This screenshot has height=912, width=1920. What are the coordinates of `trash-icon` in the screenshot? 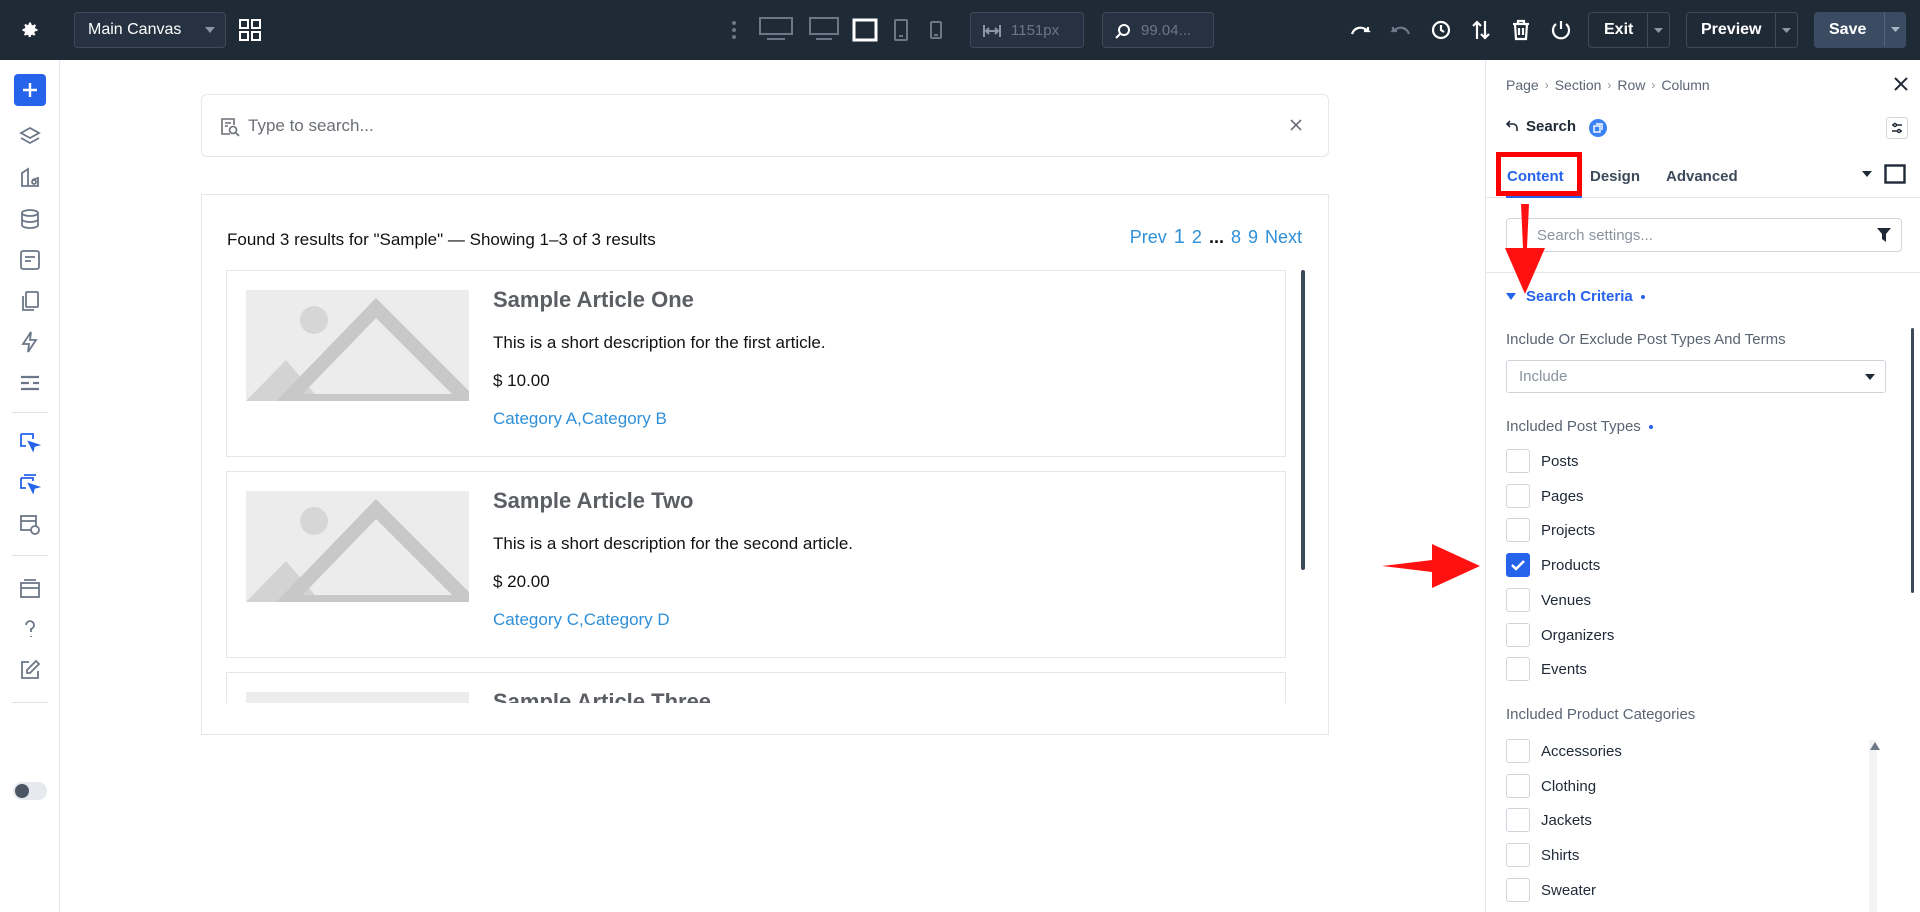 It's located at (1521, 30).